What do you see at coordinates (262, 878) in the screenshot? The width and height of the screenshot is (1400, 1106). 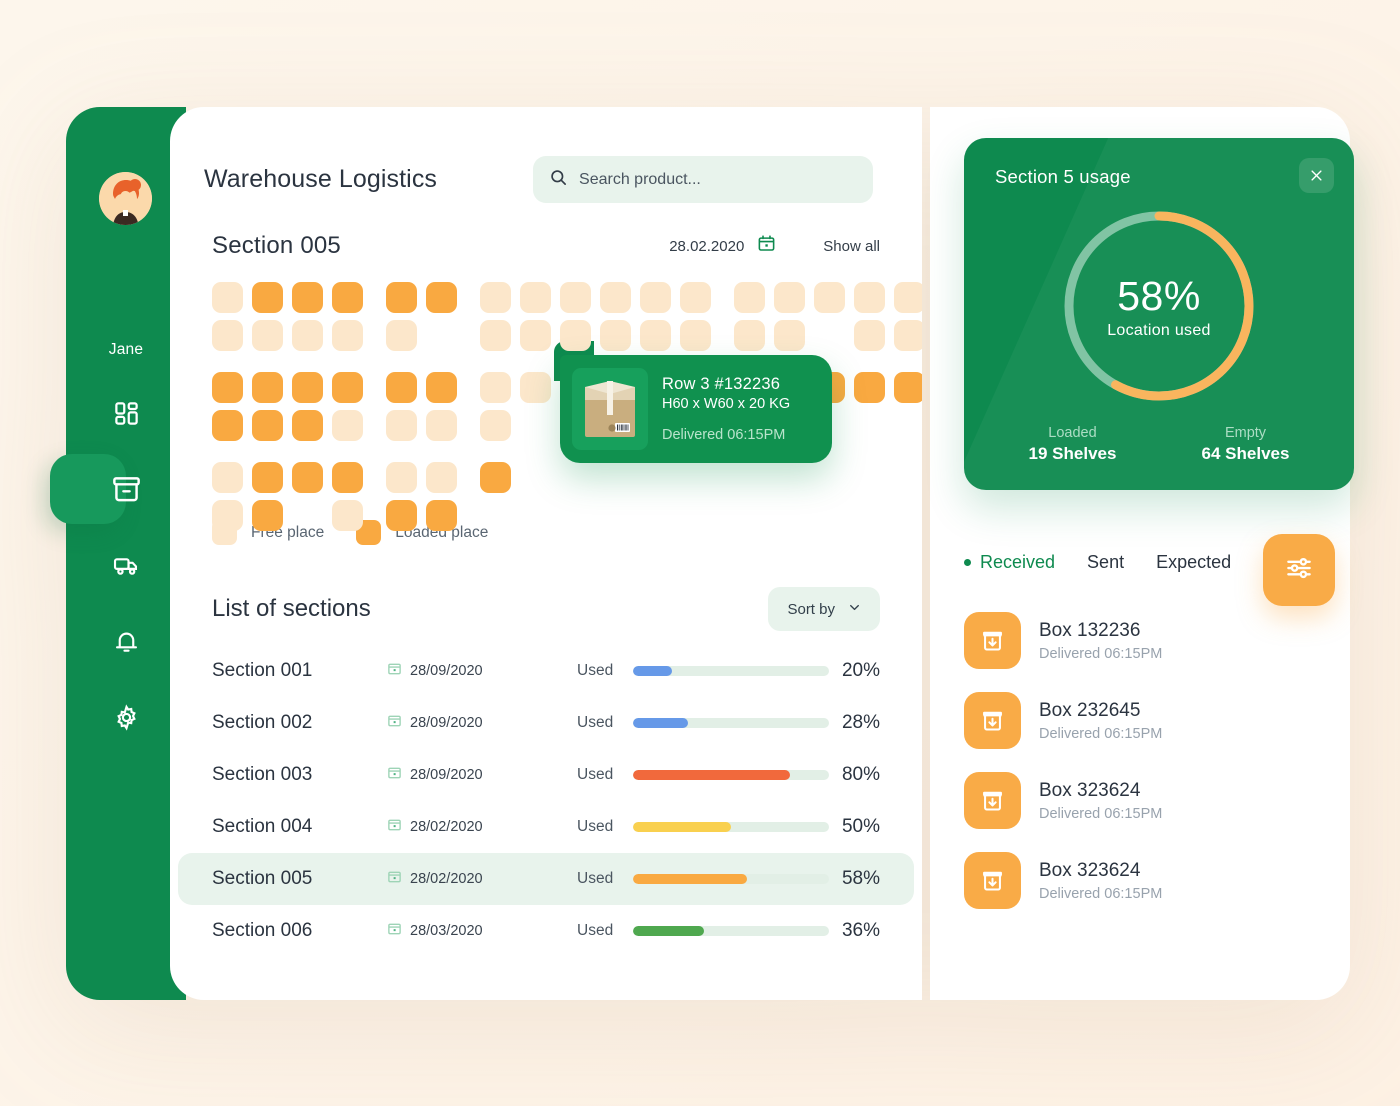 I see `section-name: Section 005` at bounding box center [262, 878].